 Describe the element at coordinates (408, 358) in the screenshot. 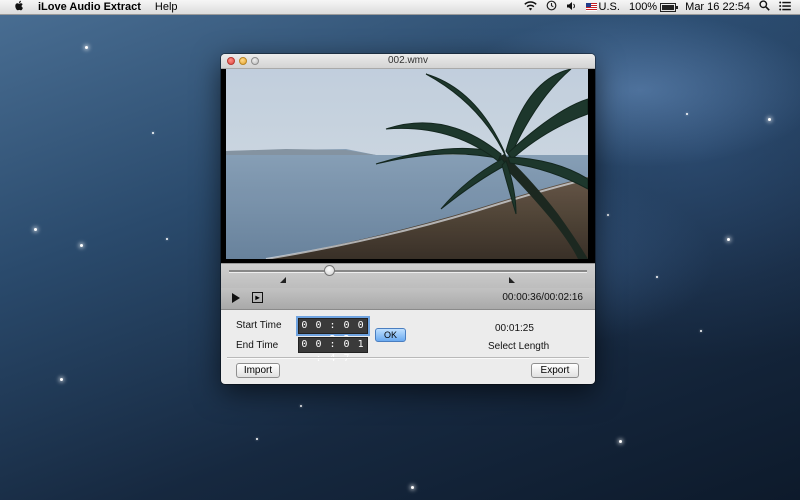

I see `divider` at that location.